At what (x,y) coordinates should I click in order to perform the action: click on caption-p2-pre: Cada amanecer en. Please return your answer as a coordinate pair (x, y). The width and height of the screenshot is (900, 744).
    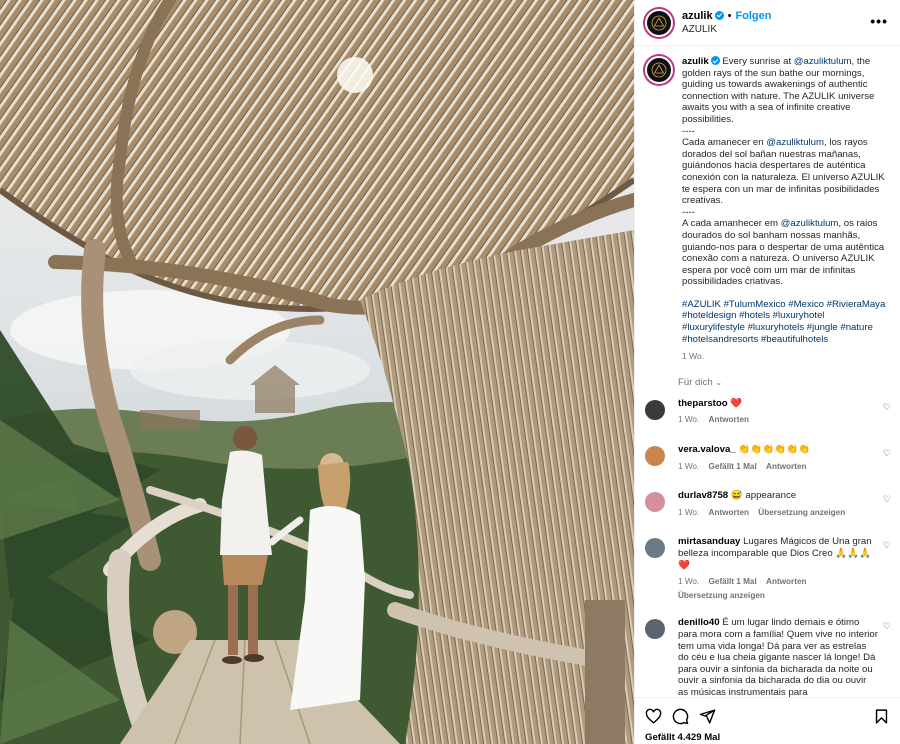
    Looking at the image, I should click on (724, 143).